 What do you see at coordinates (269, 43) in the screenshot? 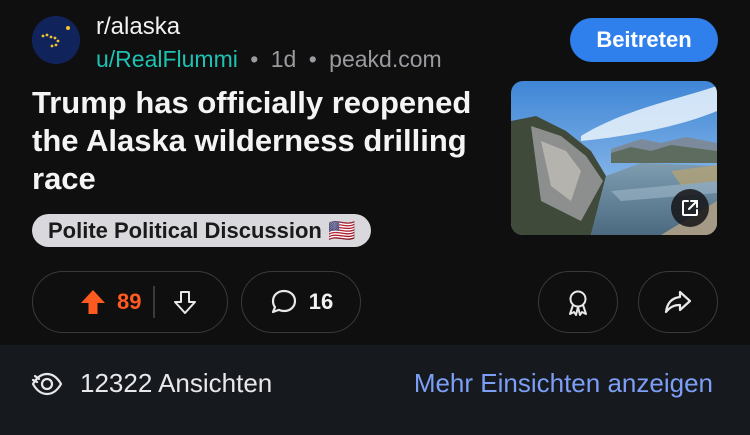
I see `post-meta: r/alaska u/RealFlummi • 1d • peakd.com` at bounding box center [269, 43].